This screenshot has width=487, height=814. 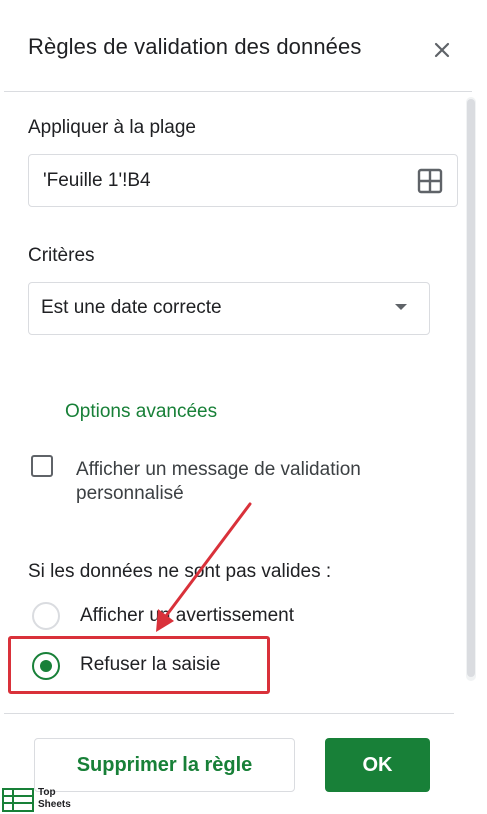 What do you see at coordinates (471, 388) in the screenshot?
I see `scrollbar-thumb` at bounding box center [471, 388].